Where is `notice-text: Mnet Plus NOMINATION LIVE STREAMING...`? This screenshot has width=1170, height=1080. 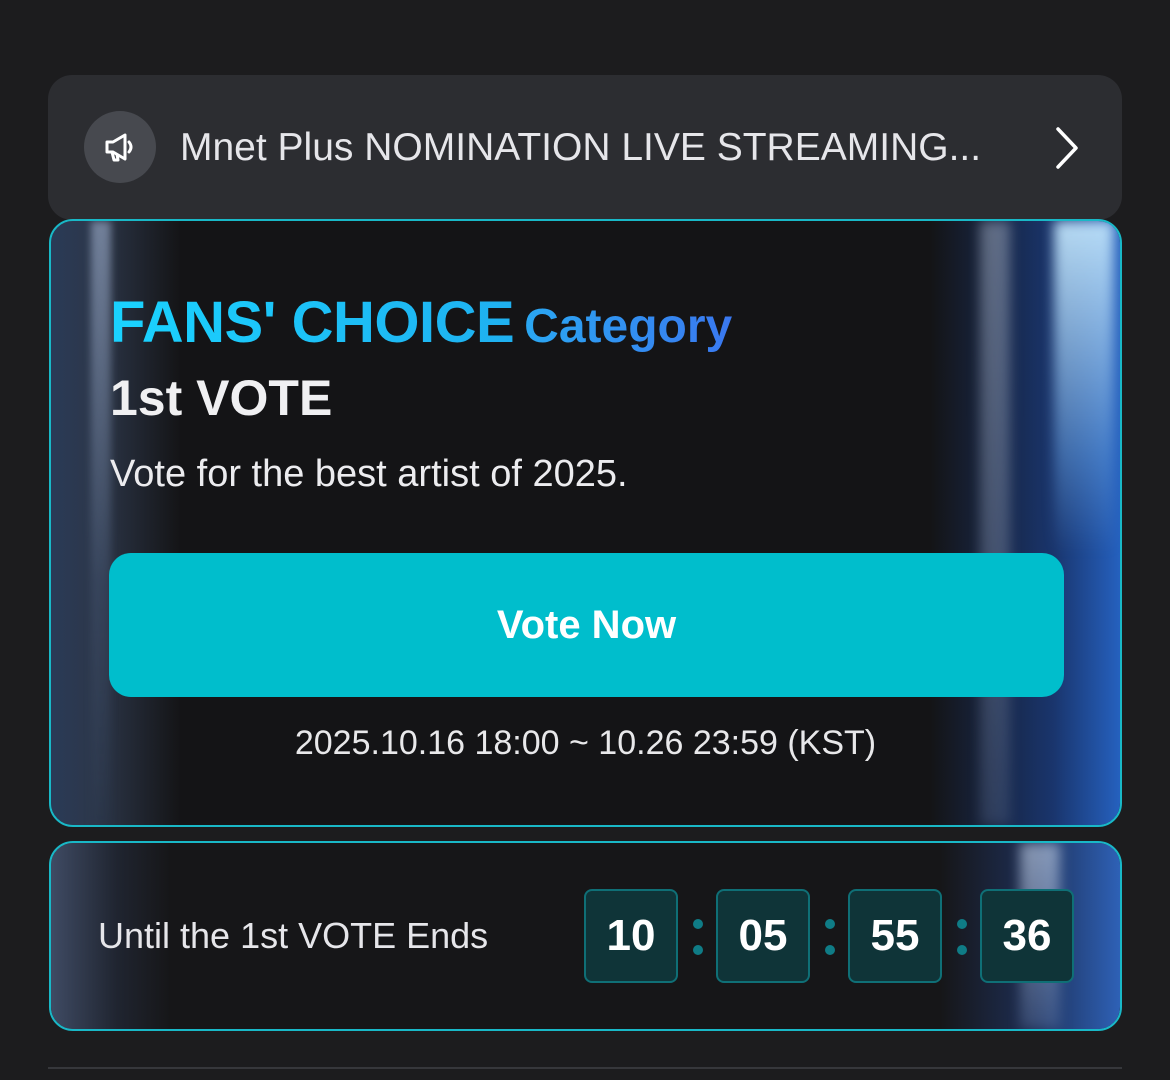 notice-text: Mnet Plus NOMINATION LIVE STREAMING... is located at coordinates (581, 147).